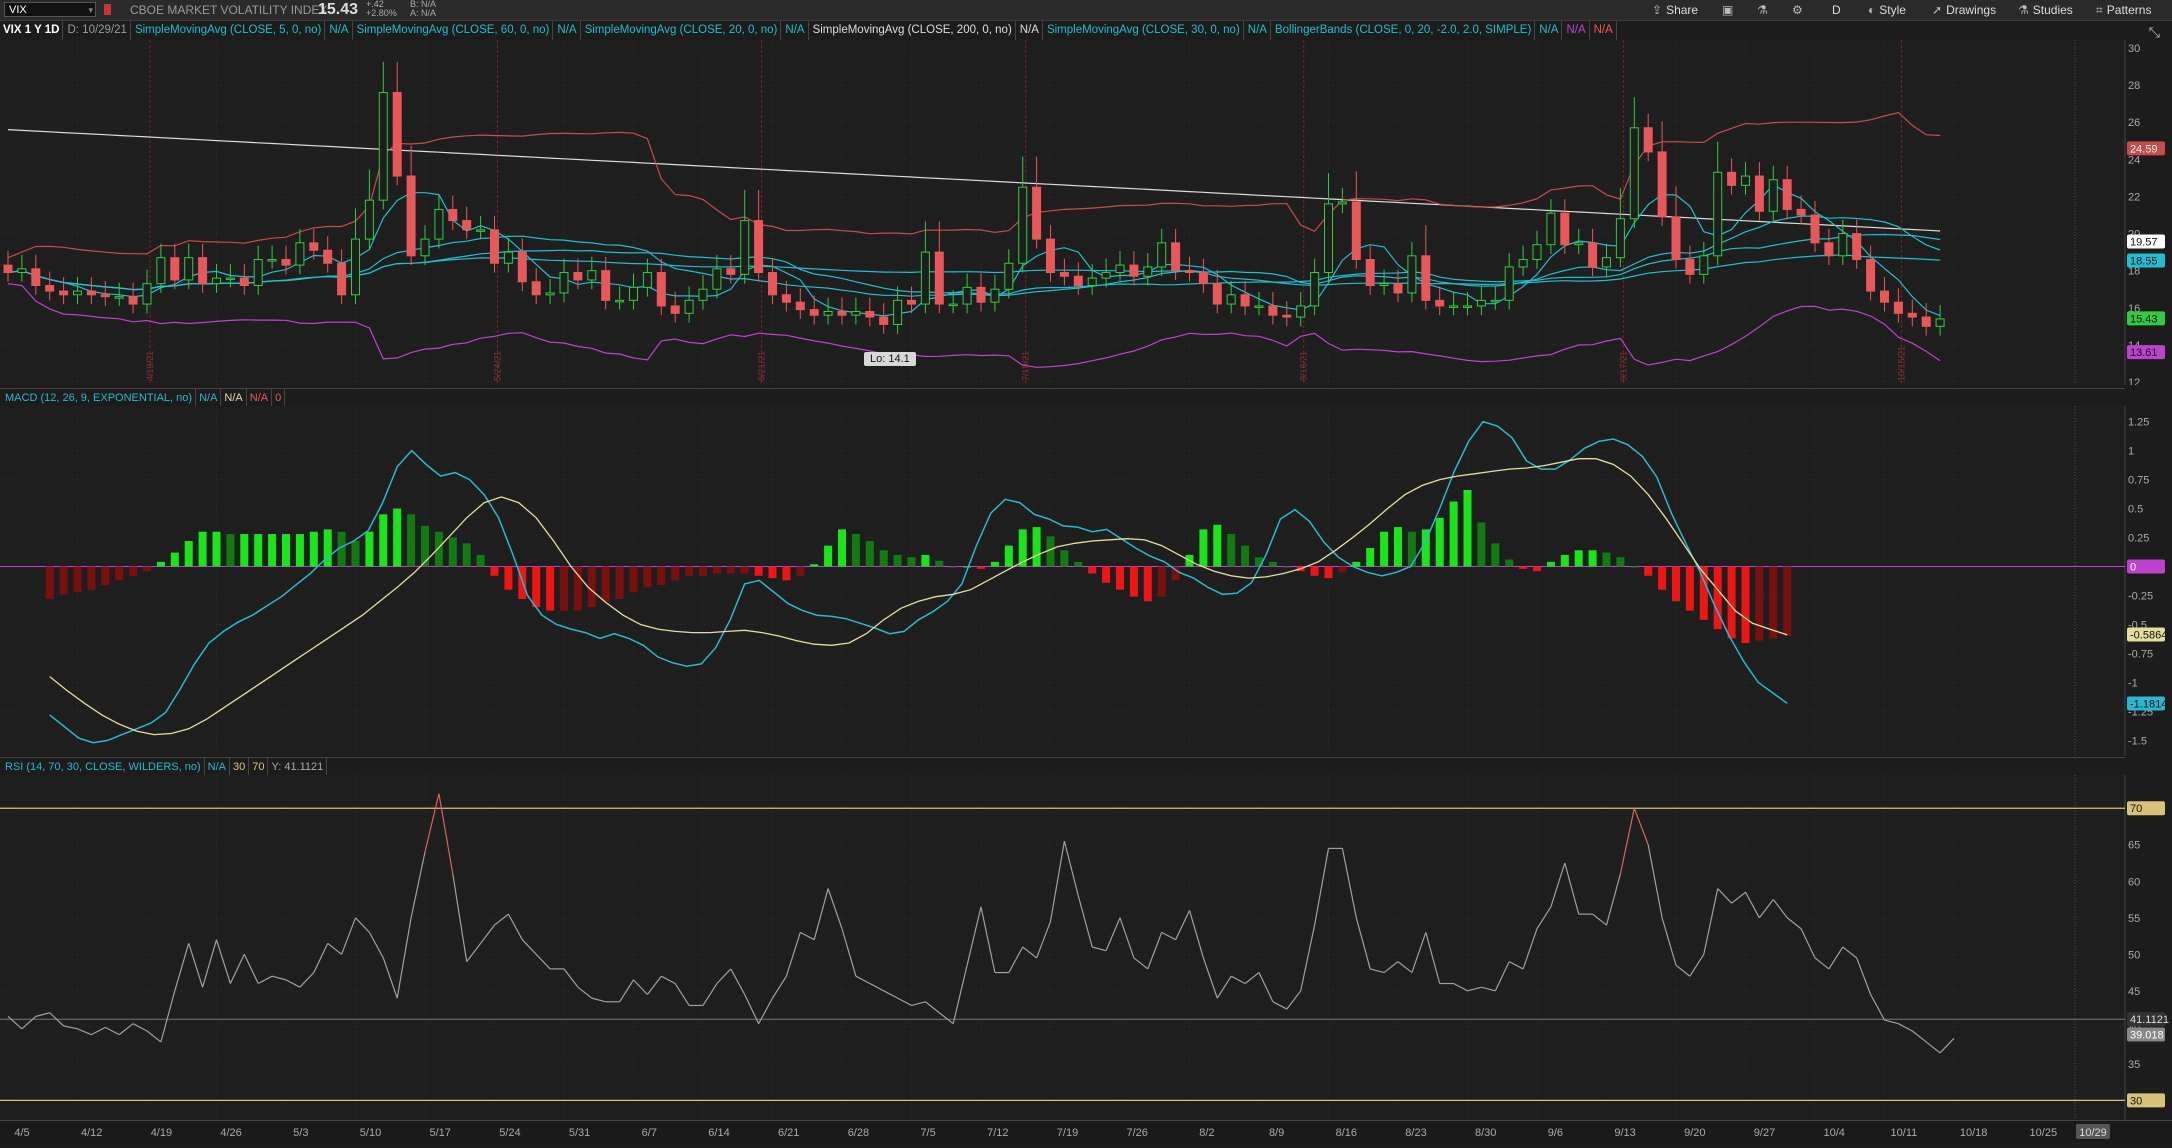 Image resolution: width=2172 pixels, height=1148 pixels. I want to click on event-line-label: 10/15/21, so click(1901, 363).